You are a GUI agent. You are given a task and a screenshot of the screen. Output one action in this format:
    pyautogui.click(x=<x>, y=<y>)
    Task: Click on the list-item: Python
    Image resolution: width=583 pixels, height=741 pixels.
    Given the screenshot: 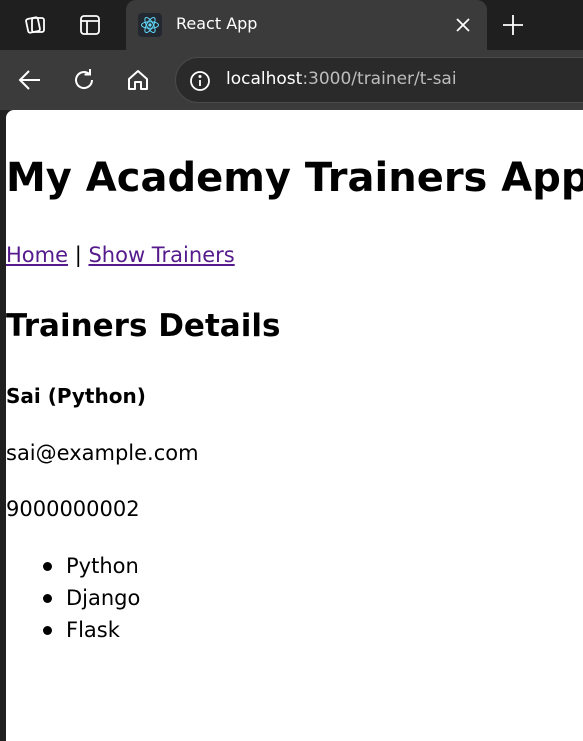 What is the action you would take?
    pyautogui.click(x=73, y=566)
    